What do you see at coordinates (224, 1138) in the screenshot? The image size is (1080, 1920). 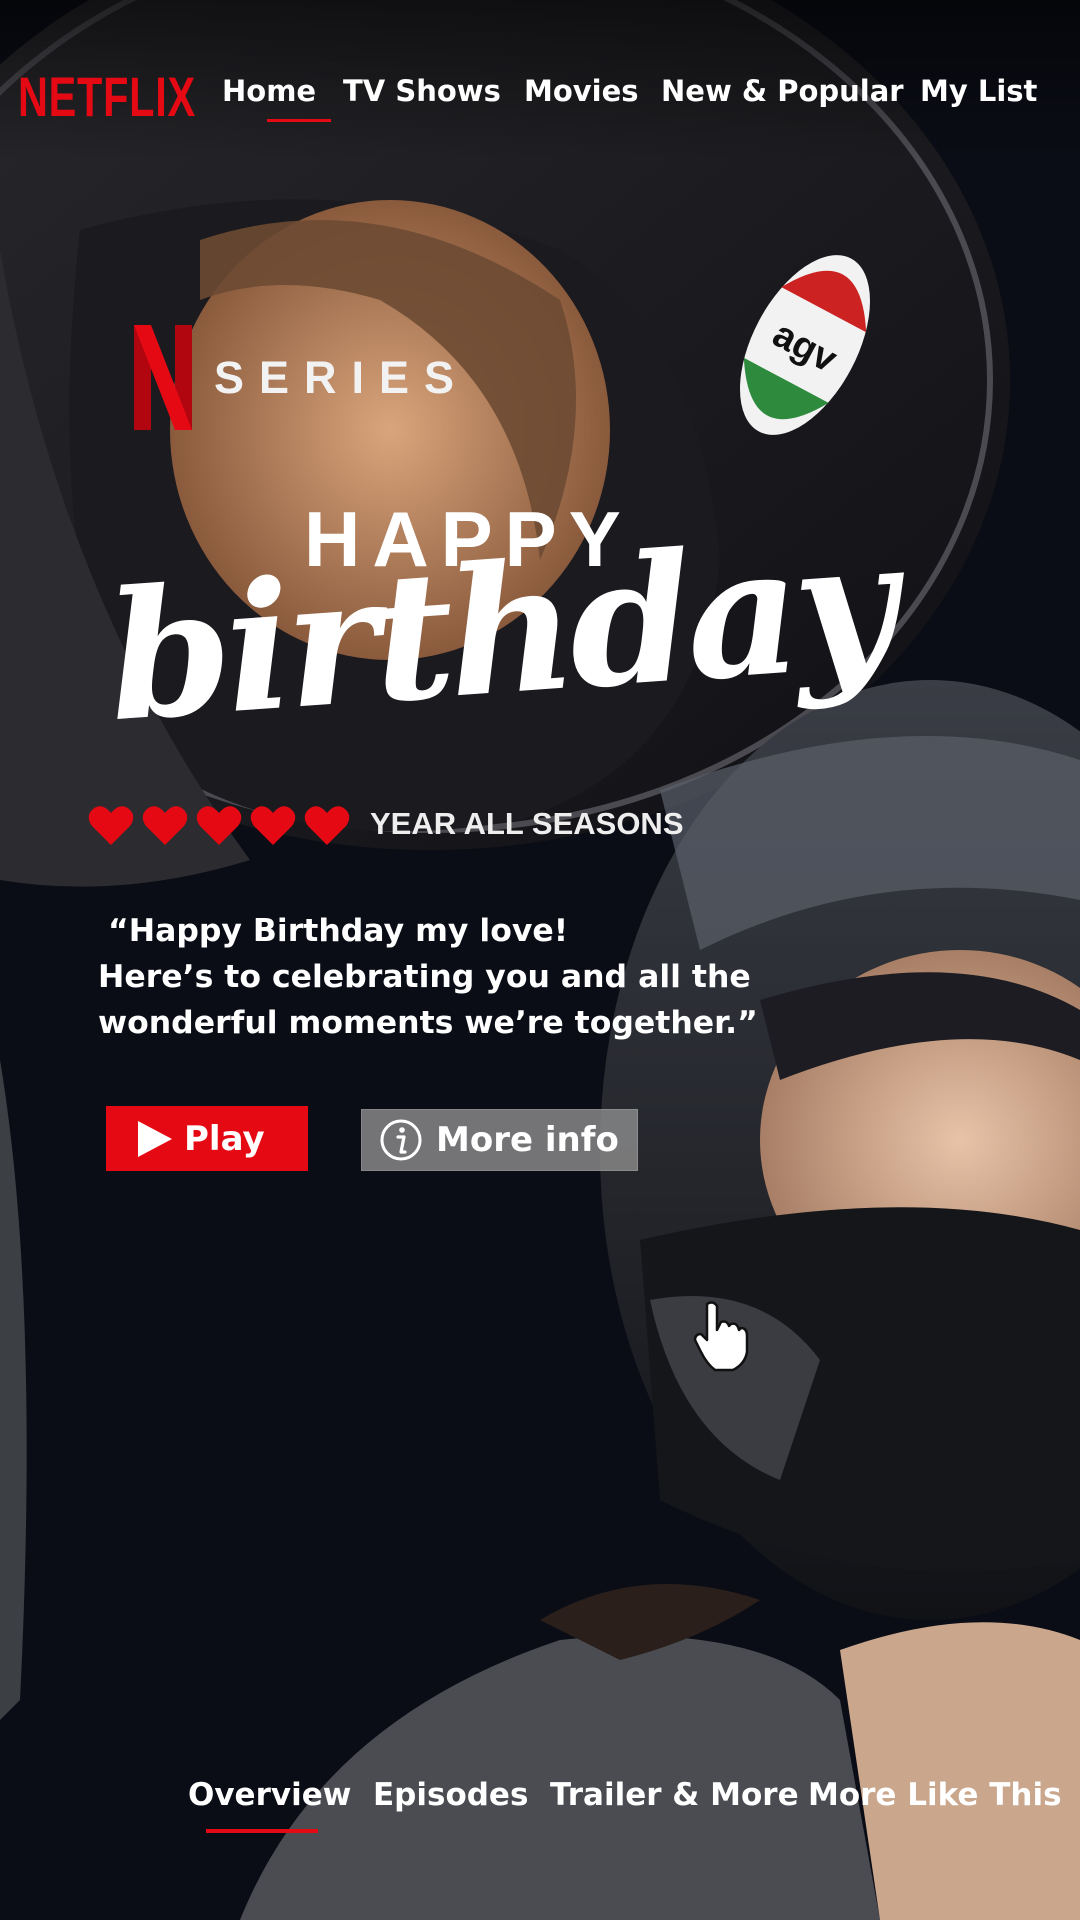 I see `play-button-label: Play` at bounding box center [224, 1138].